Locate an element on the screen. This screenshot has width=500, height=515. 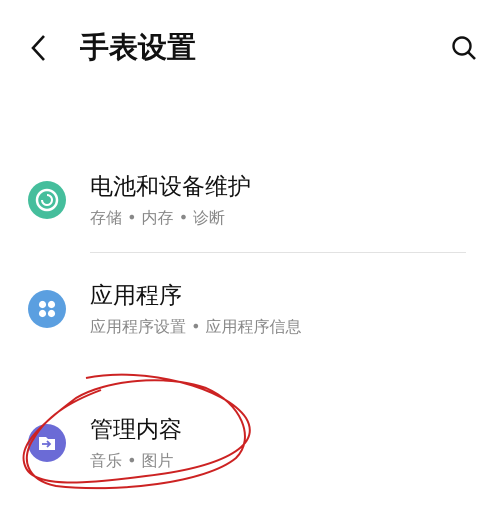
page-title: 手表设置 is located at coordinates (138, 47).